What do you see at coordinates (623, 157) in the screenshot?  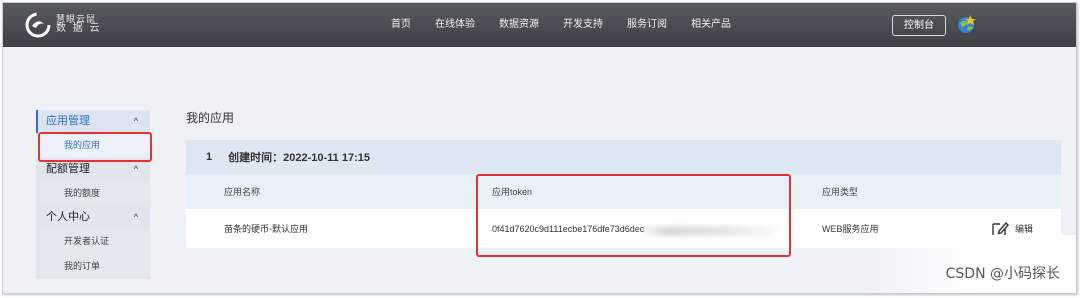 I see `app-panel-header: 1 创建时间：2022-10-11 17:15` at bounding box center [623, 157].